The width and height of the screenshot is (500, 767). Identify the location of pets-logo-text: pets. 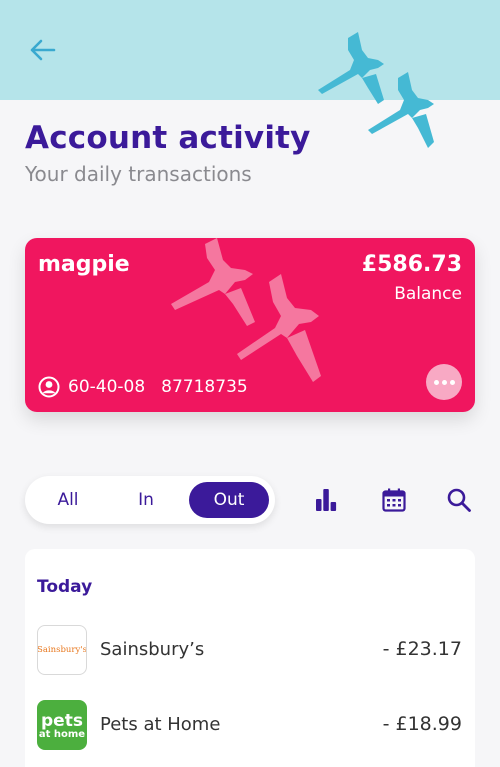
(62, 720).